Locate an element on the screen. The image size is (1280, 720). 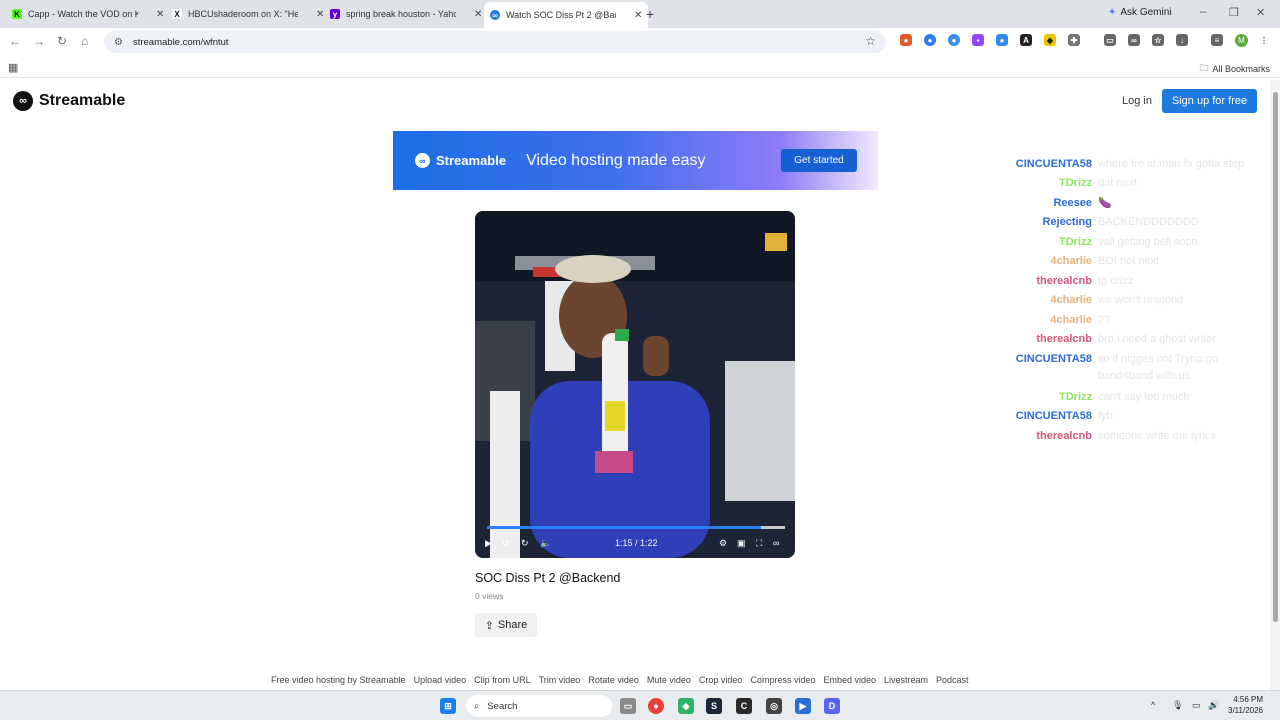
footer-link: Embed video is located at coordinates (849, 680).